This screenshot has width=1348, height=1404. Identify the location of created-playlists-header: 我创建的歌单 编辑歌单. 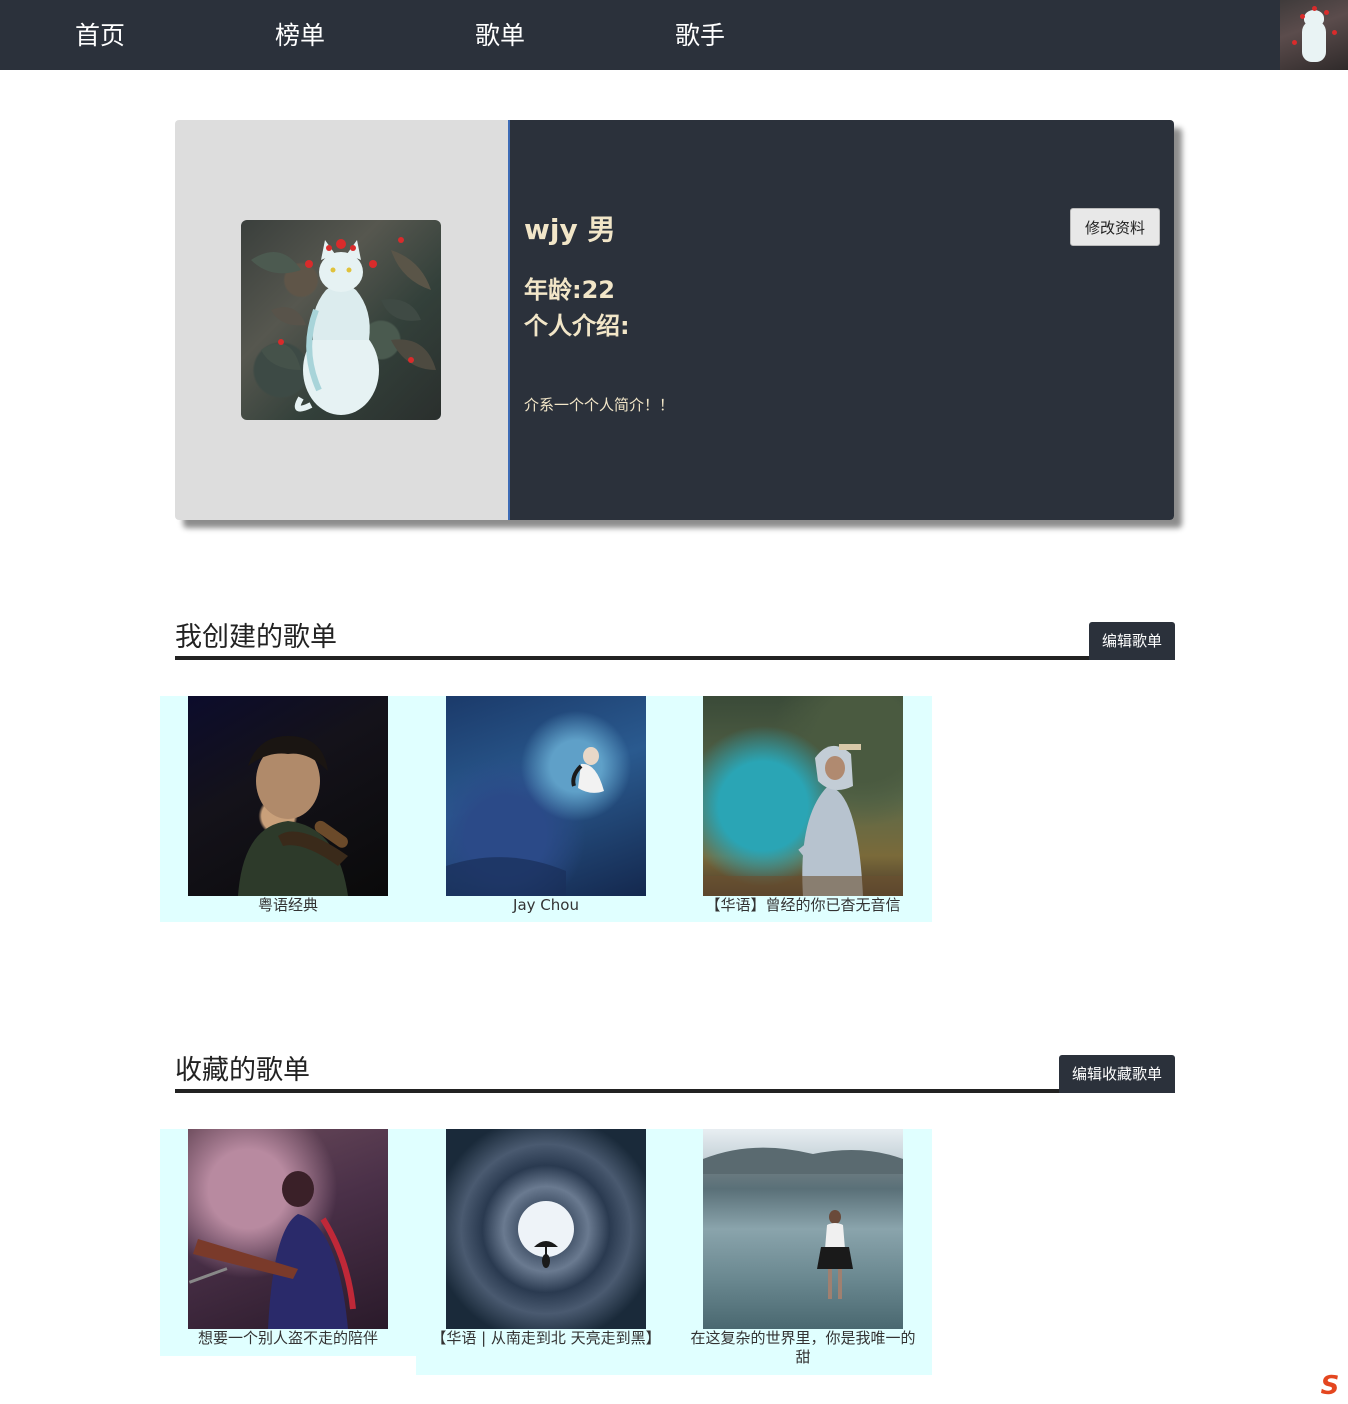
(675, 638).